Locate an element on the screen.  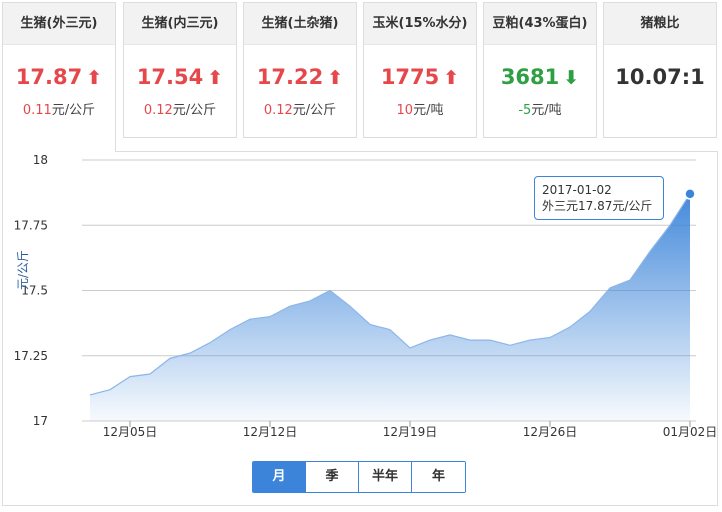
x-tick-label: 12月26日 is located at coordinates (550, 432).